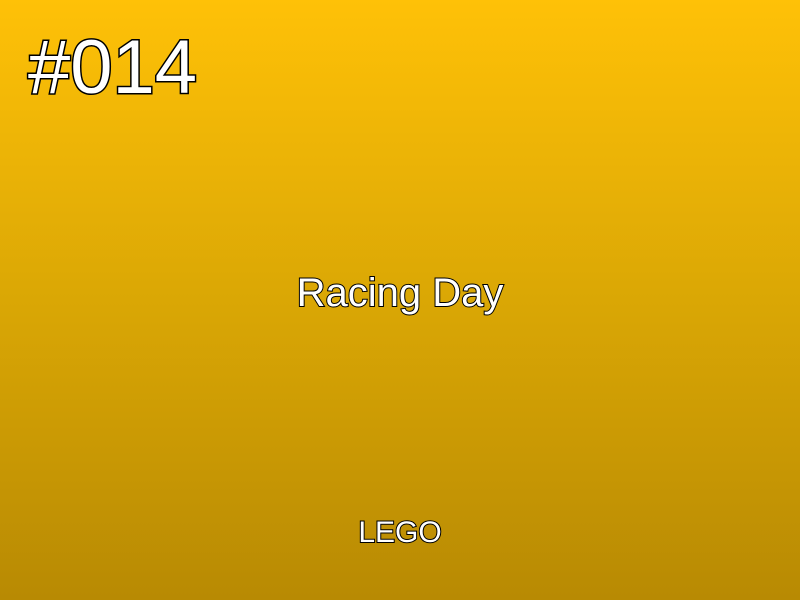 The height and width of the screenshot is (600, 800). I want to click on card-title: Racing Day, so click(400, 293).